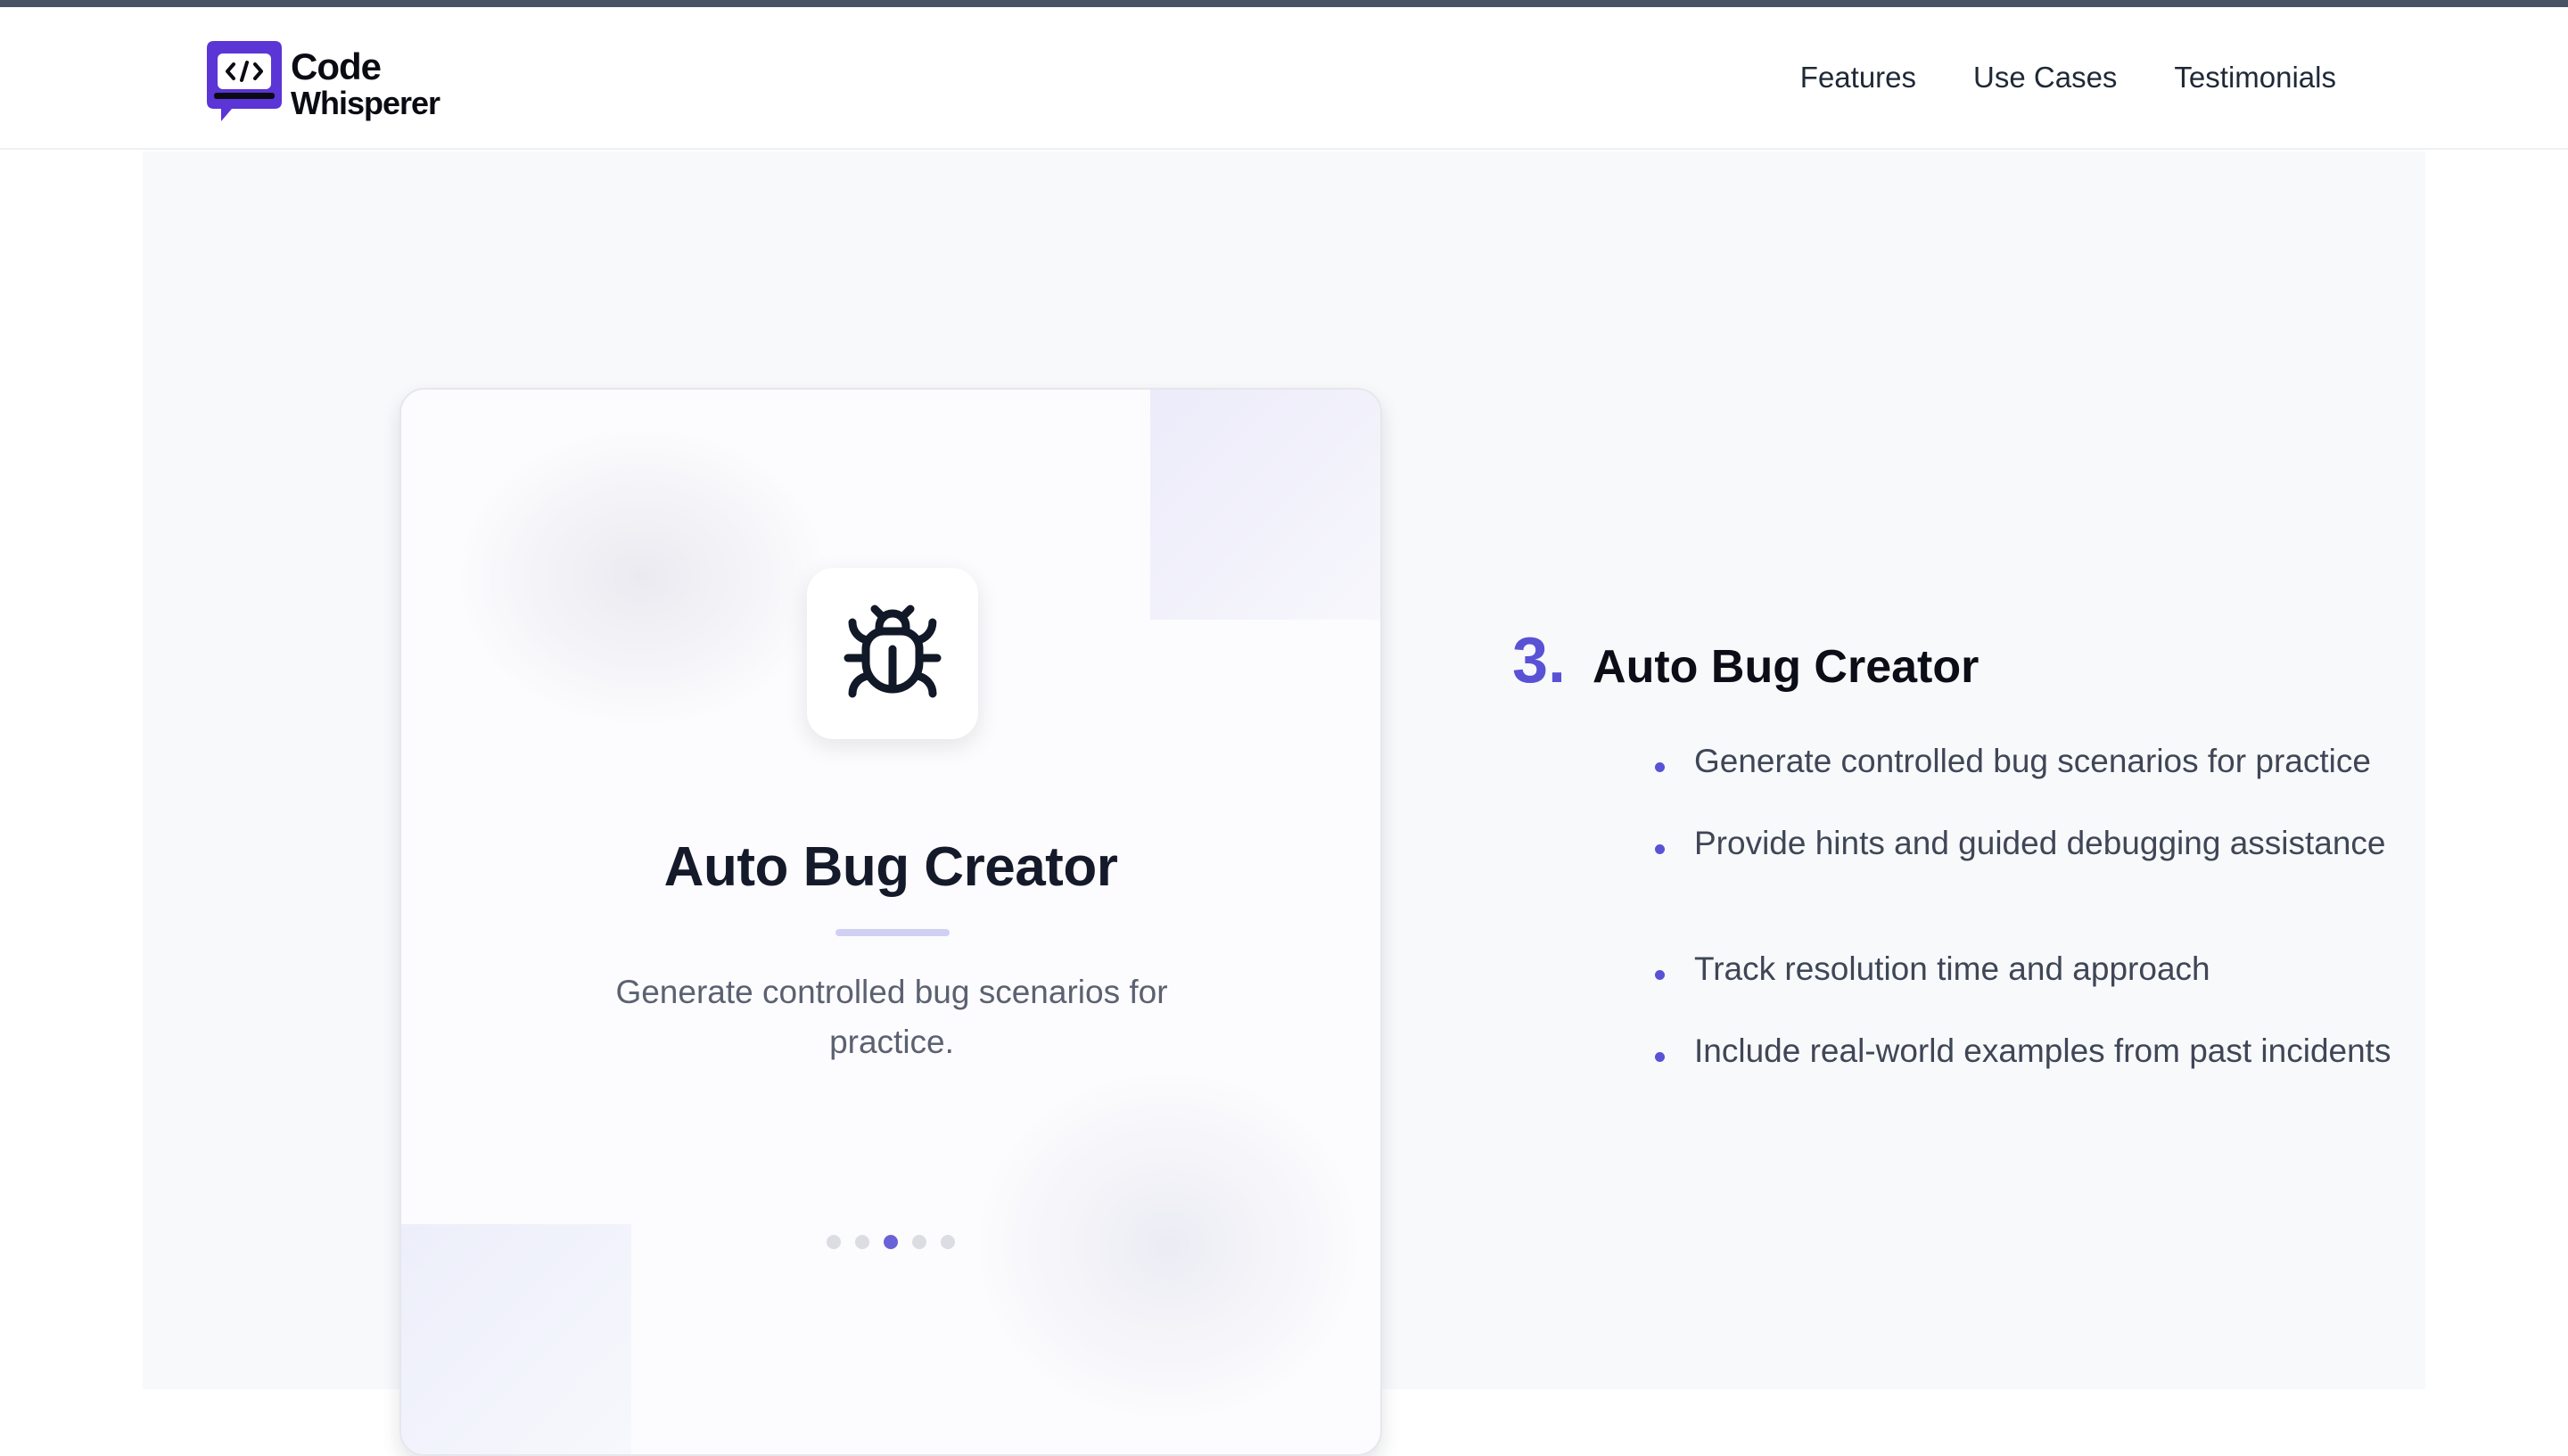 This screenshot has height=1456, width=2568. What do you see at coordinates (1858, 78) in the screenshot?
I see `nav-link-features: Features` at bounding box center [1858, 78].